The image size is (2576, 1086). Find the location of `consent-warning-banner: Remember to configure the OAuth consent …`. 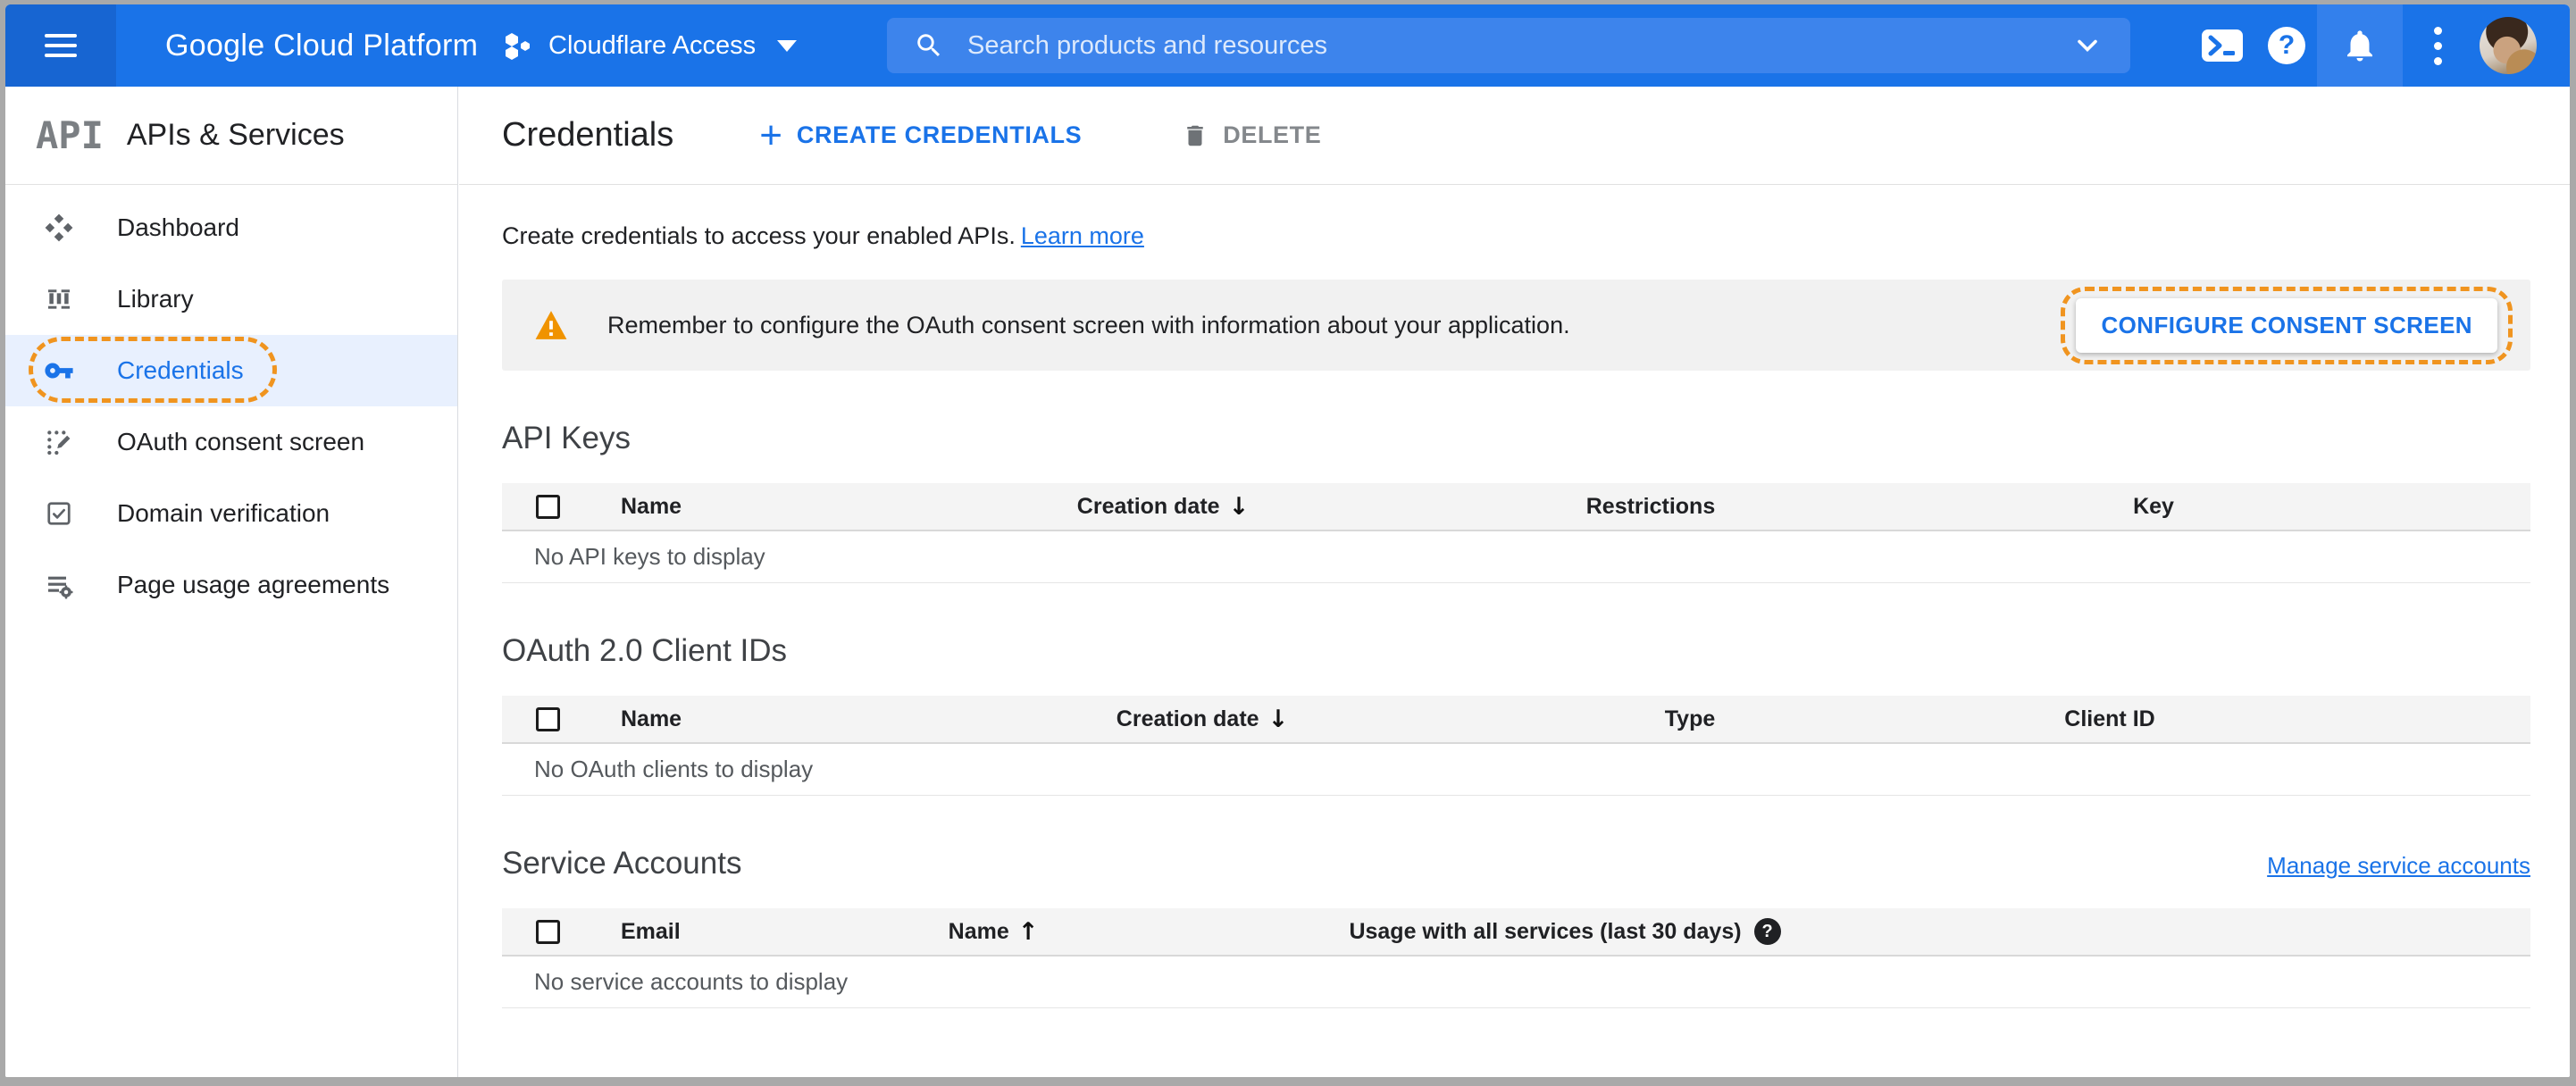

consent-warning-banner: Remember to configure the OAuth consent … is located at coordinates (1516, 325).